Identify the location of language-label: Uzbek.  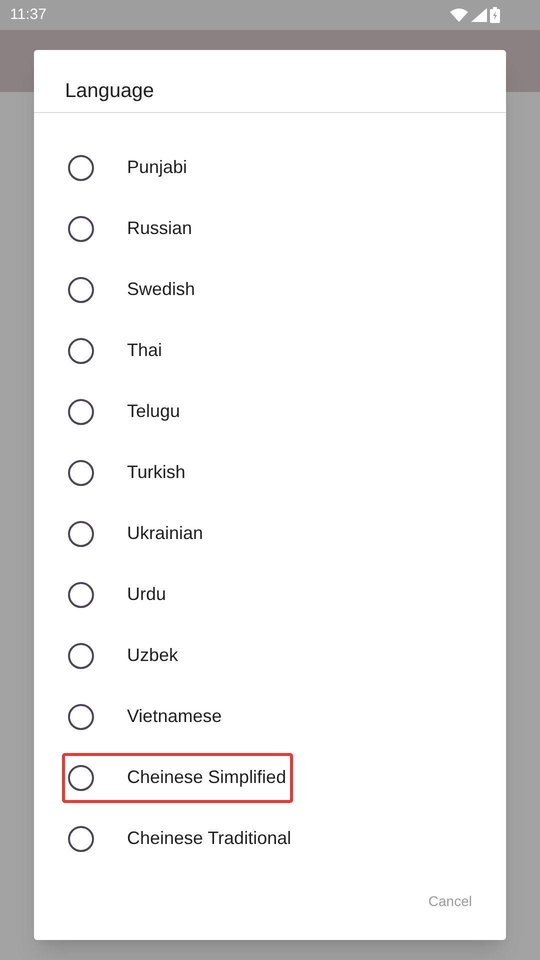
(152, 655).